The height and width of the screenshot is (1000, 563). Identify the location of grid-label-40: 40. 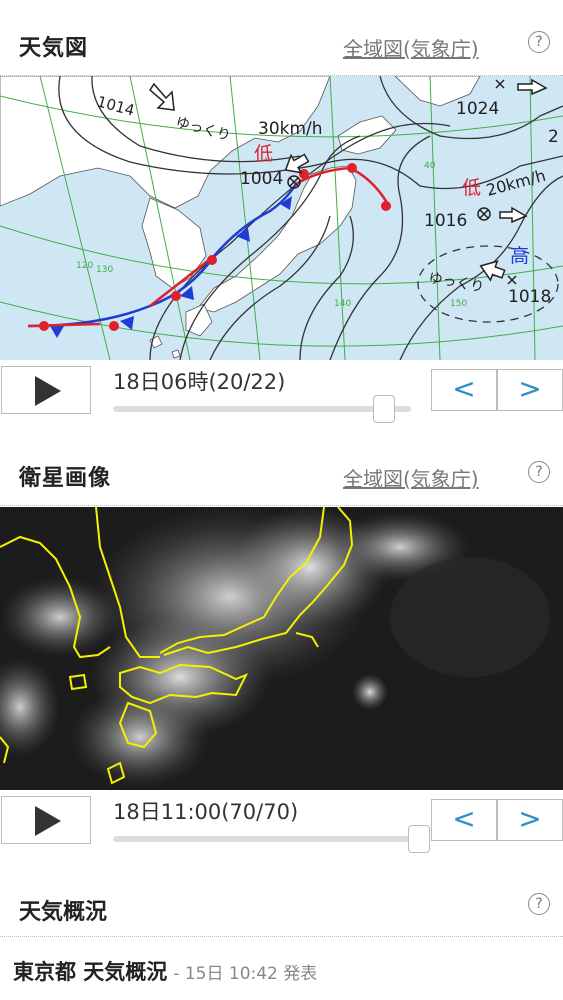
(430, 166).